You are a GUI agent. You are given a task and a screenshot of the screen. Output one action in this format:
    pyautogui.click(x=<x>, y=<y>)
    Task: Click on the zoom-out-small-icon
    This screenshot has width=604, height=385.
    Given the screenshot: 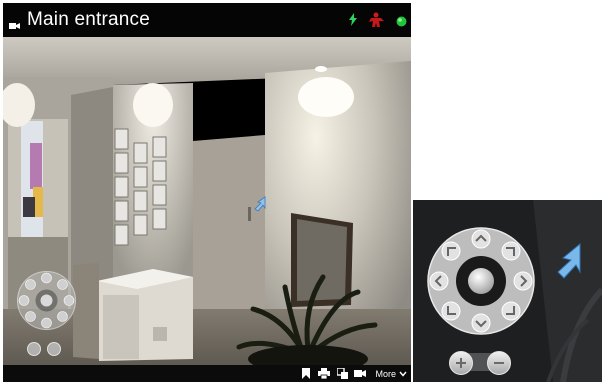 What is the action you would take?
    pyautogui.click(x=54, y=349)
    